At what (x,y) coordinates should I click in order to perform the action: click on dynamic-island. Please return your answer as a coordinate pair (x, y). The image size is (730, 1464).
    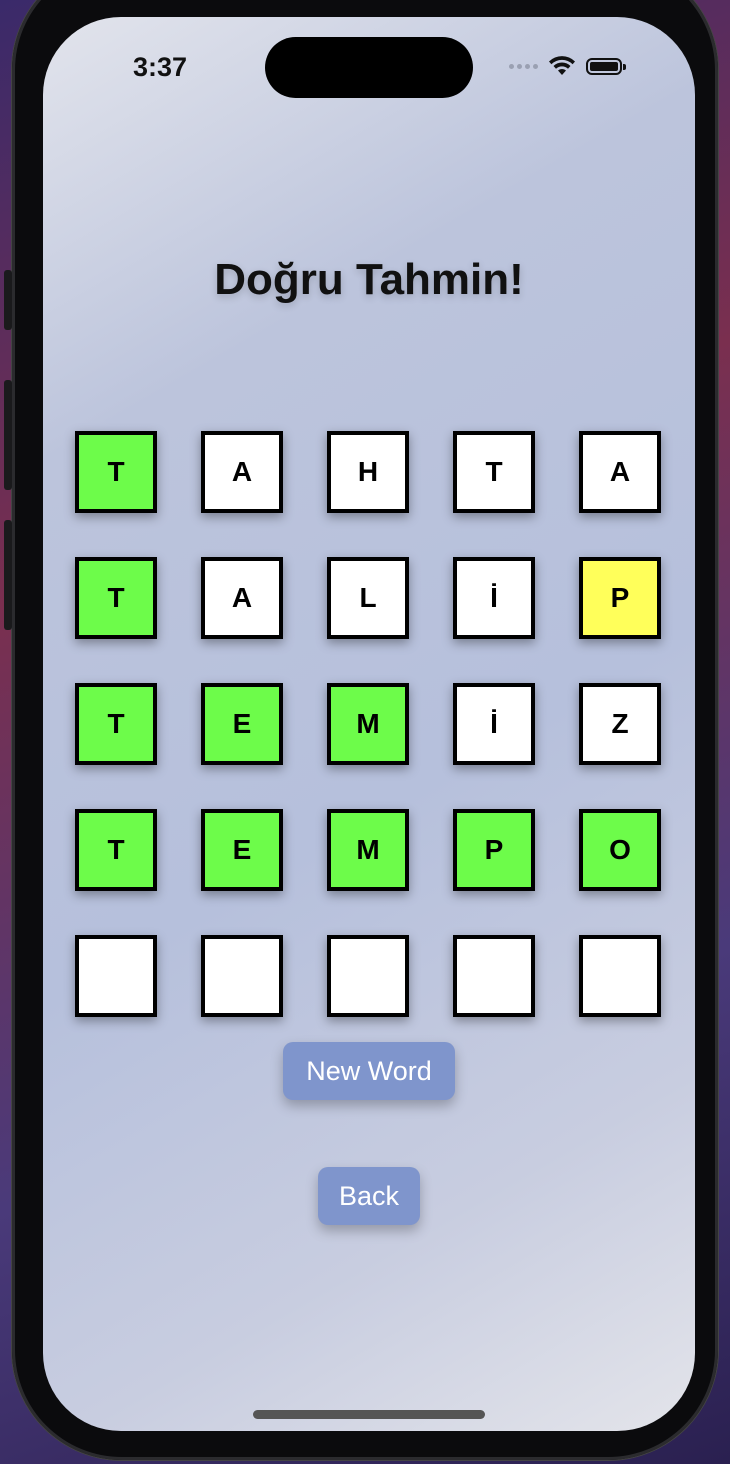
    Looking at the image, I should click on (369, 67).